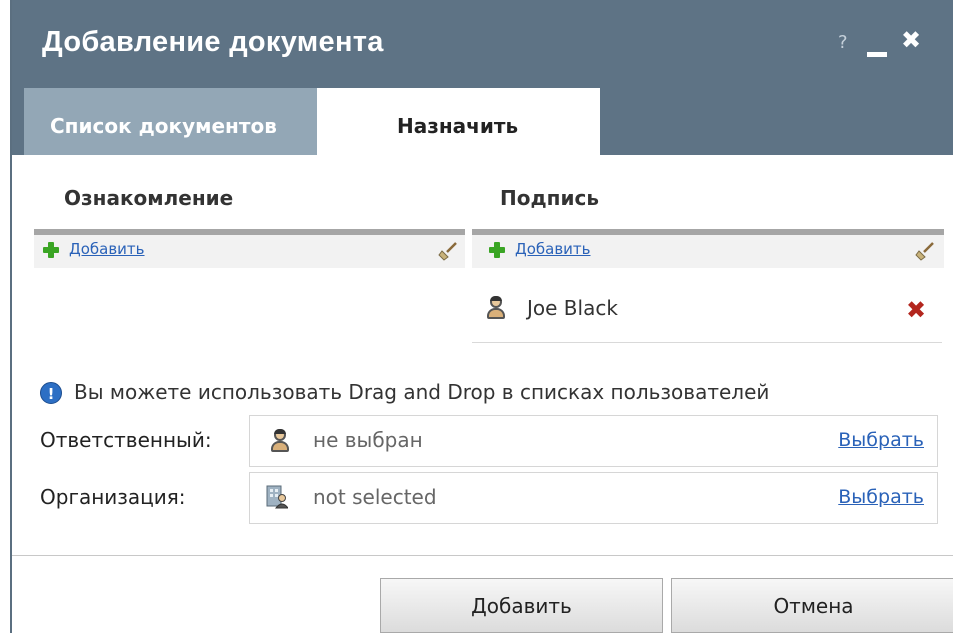 This screenshot has width=953, height=634. What do you see at coordinates (521, 605) in the screenshot?
I see `add-button: Добавить` at bounding box center [521, 605].